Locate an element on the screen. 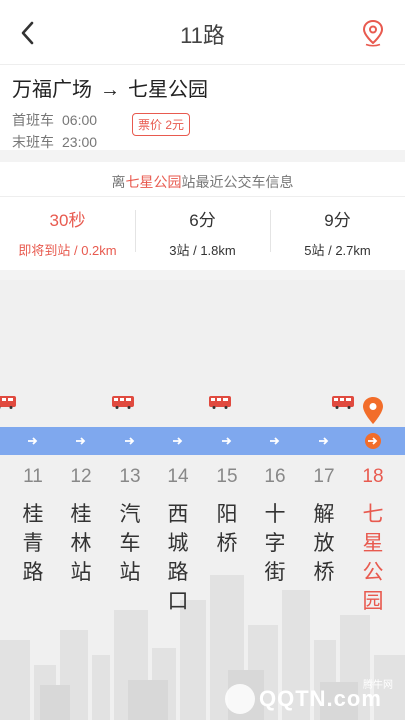  stop-name-char: 解 is located at coordinates (324, 514).